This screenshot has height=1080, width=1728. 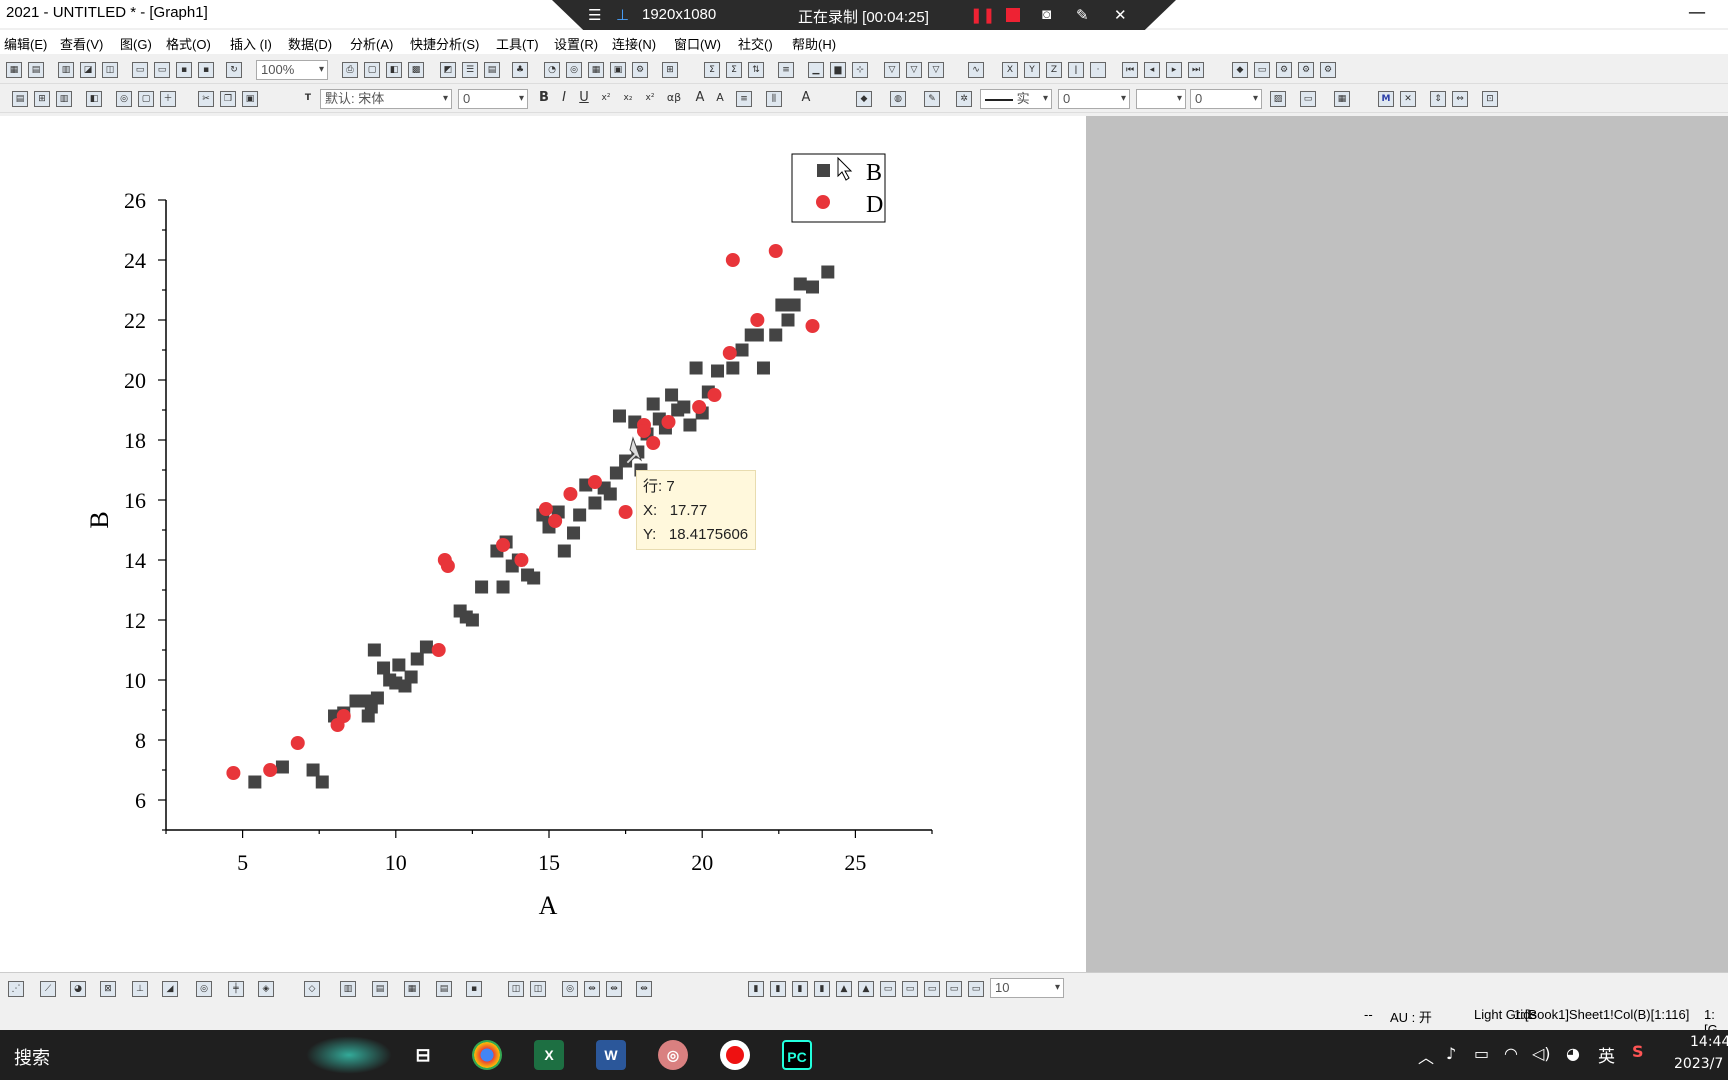 What do you see at coordinates (394, 70) in the screenshot?
I see `export-icon: ◧` at bounding box center [394, 70].